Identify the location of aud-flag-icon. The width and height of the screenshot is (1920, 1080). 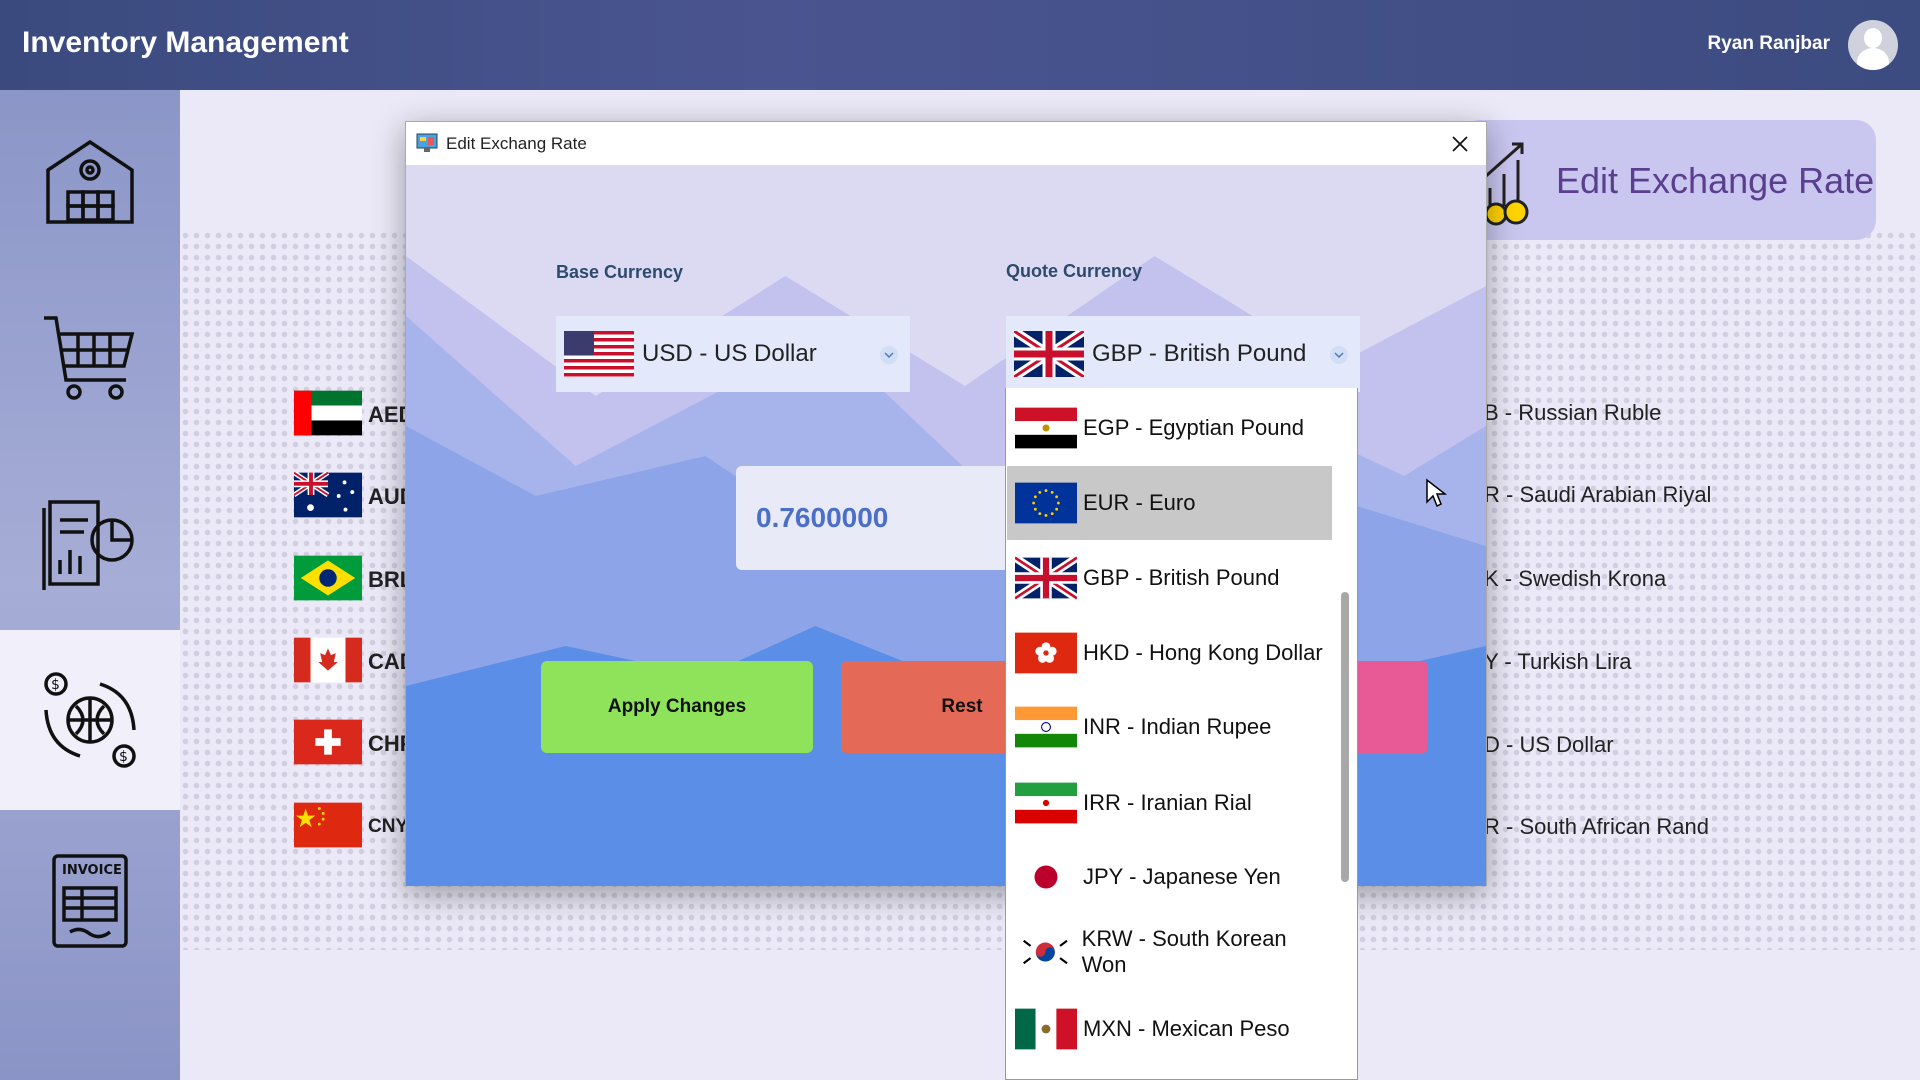
(328, 495).